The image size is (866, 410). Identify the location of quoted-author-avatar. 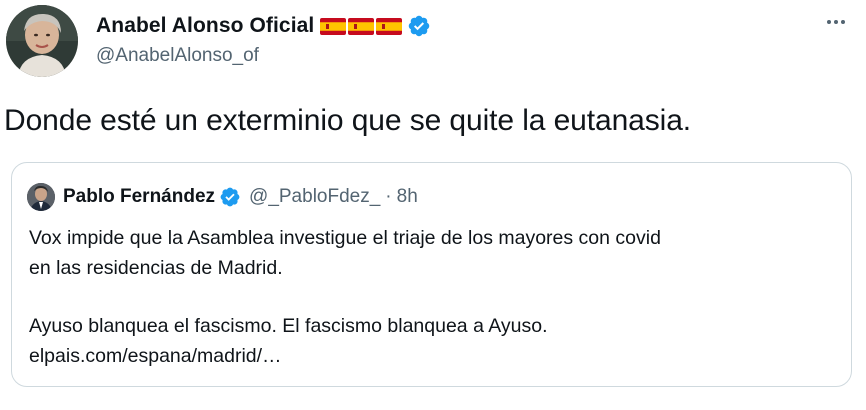
(41, 197).